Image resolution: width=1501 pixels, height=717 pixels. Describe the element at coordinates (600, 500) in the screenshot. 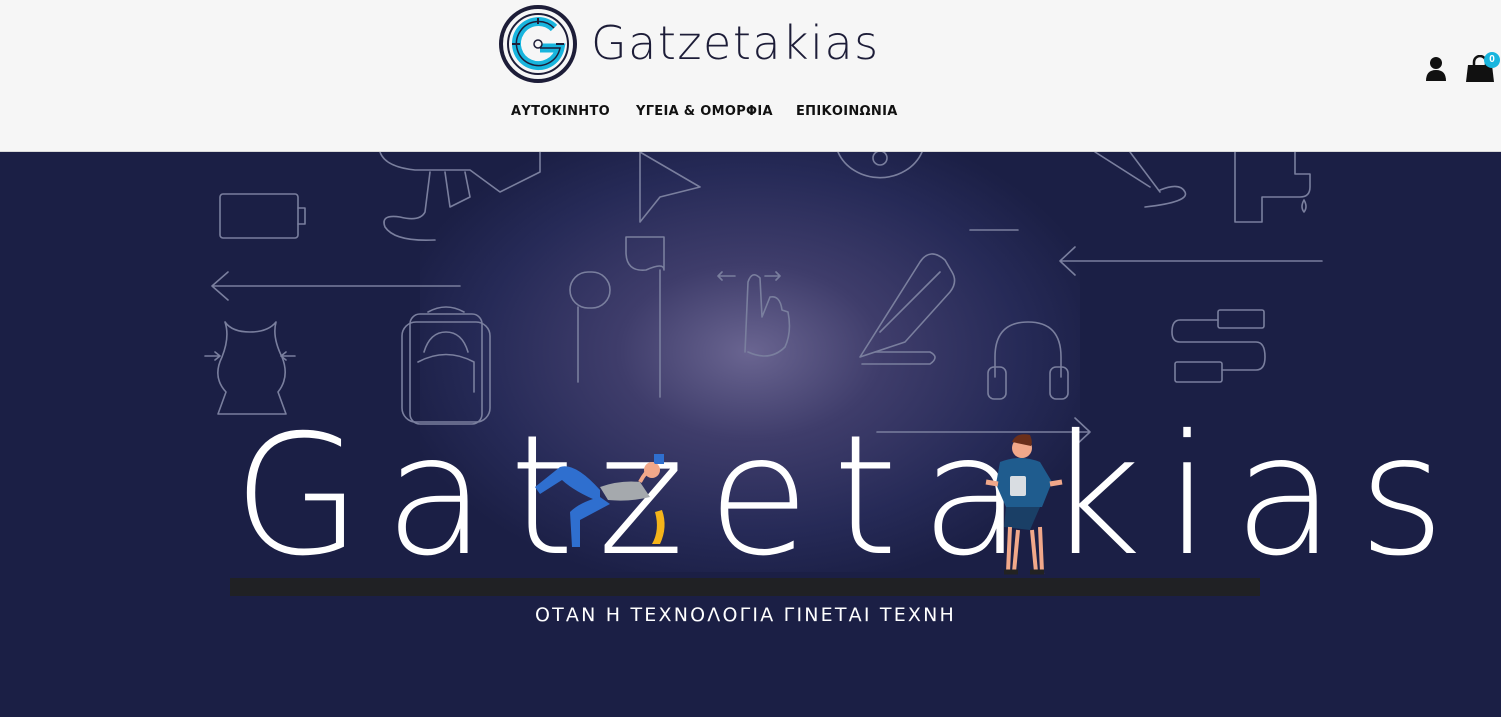

I see `reclining-person-icon` at that location.